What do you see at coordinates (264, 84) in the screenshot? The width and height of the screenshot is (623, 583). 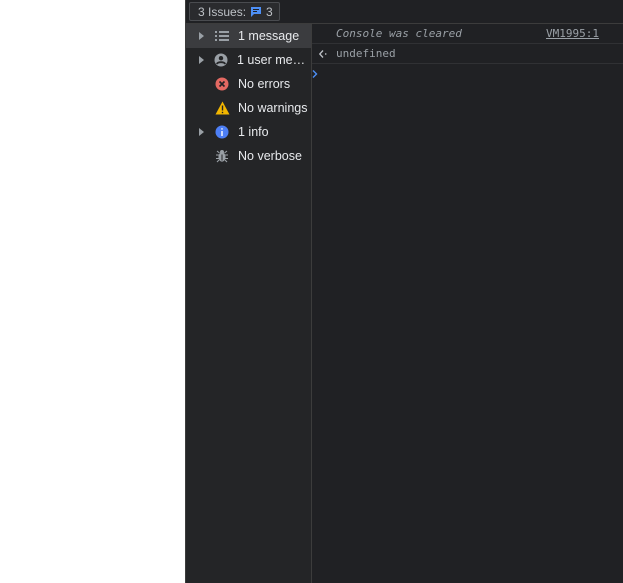 I see `sidebar-item-label: No errors` at bounding box center [264, 84].